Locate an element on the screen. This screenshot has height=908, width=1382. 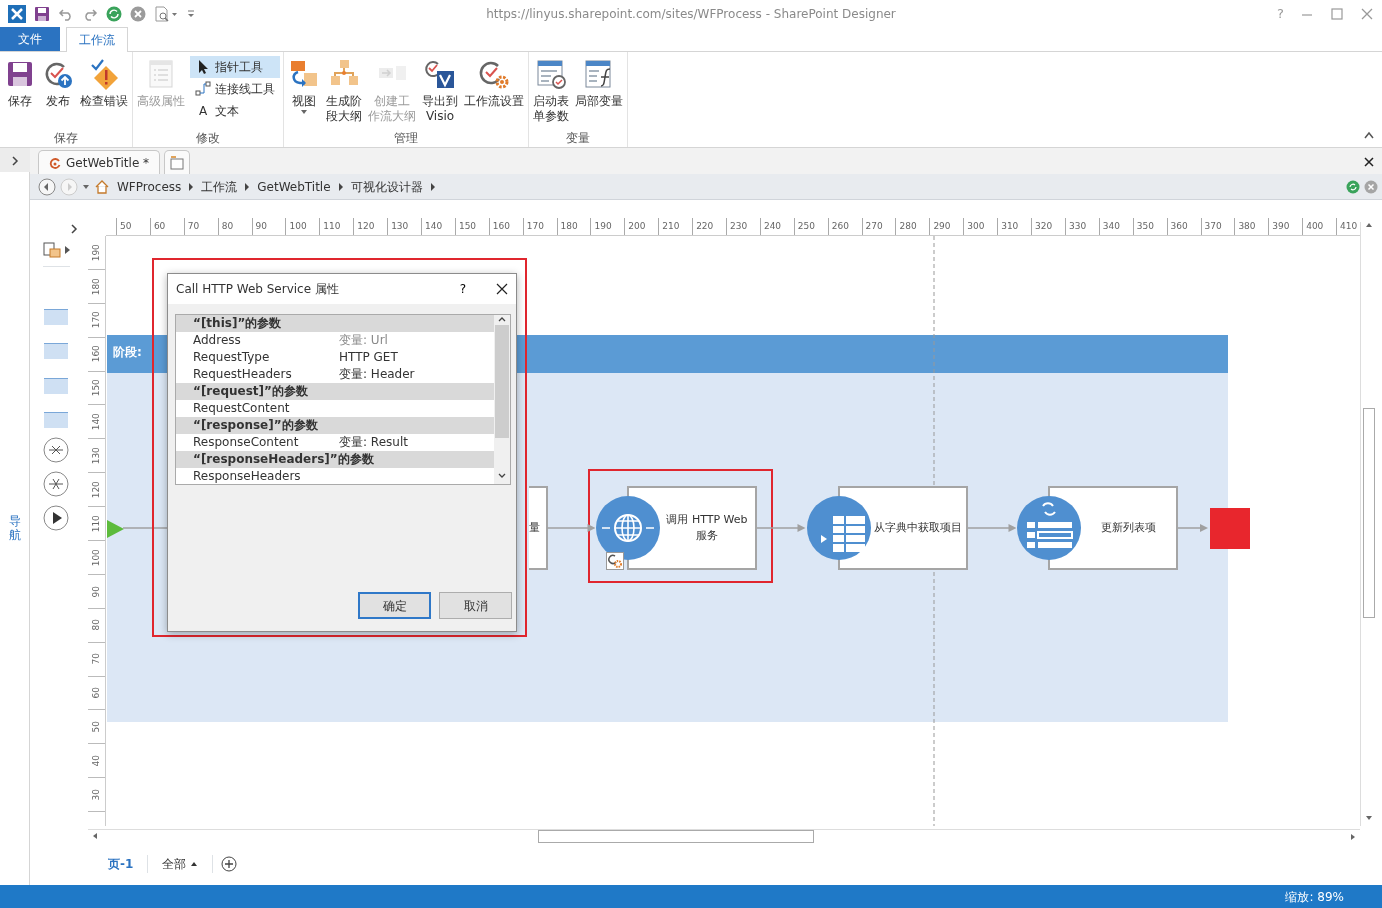
ribbon-button: 发布 is located at coordinates (58, 83).